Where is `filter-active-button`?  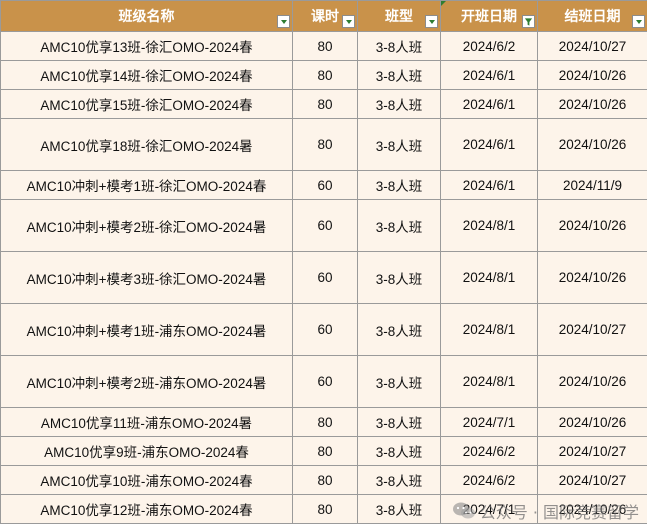
filter-active-button is located at coordinates (528, 21).